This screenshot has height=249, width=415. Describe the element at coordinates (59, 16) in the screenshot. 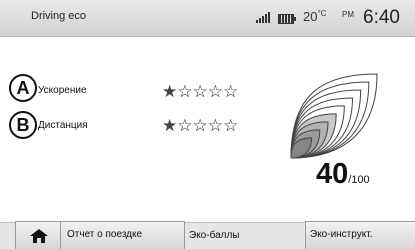

I see `screen-title: Driving eco` at that location.